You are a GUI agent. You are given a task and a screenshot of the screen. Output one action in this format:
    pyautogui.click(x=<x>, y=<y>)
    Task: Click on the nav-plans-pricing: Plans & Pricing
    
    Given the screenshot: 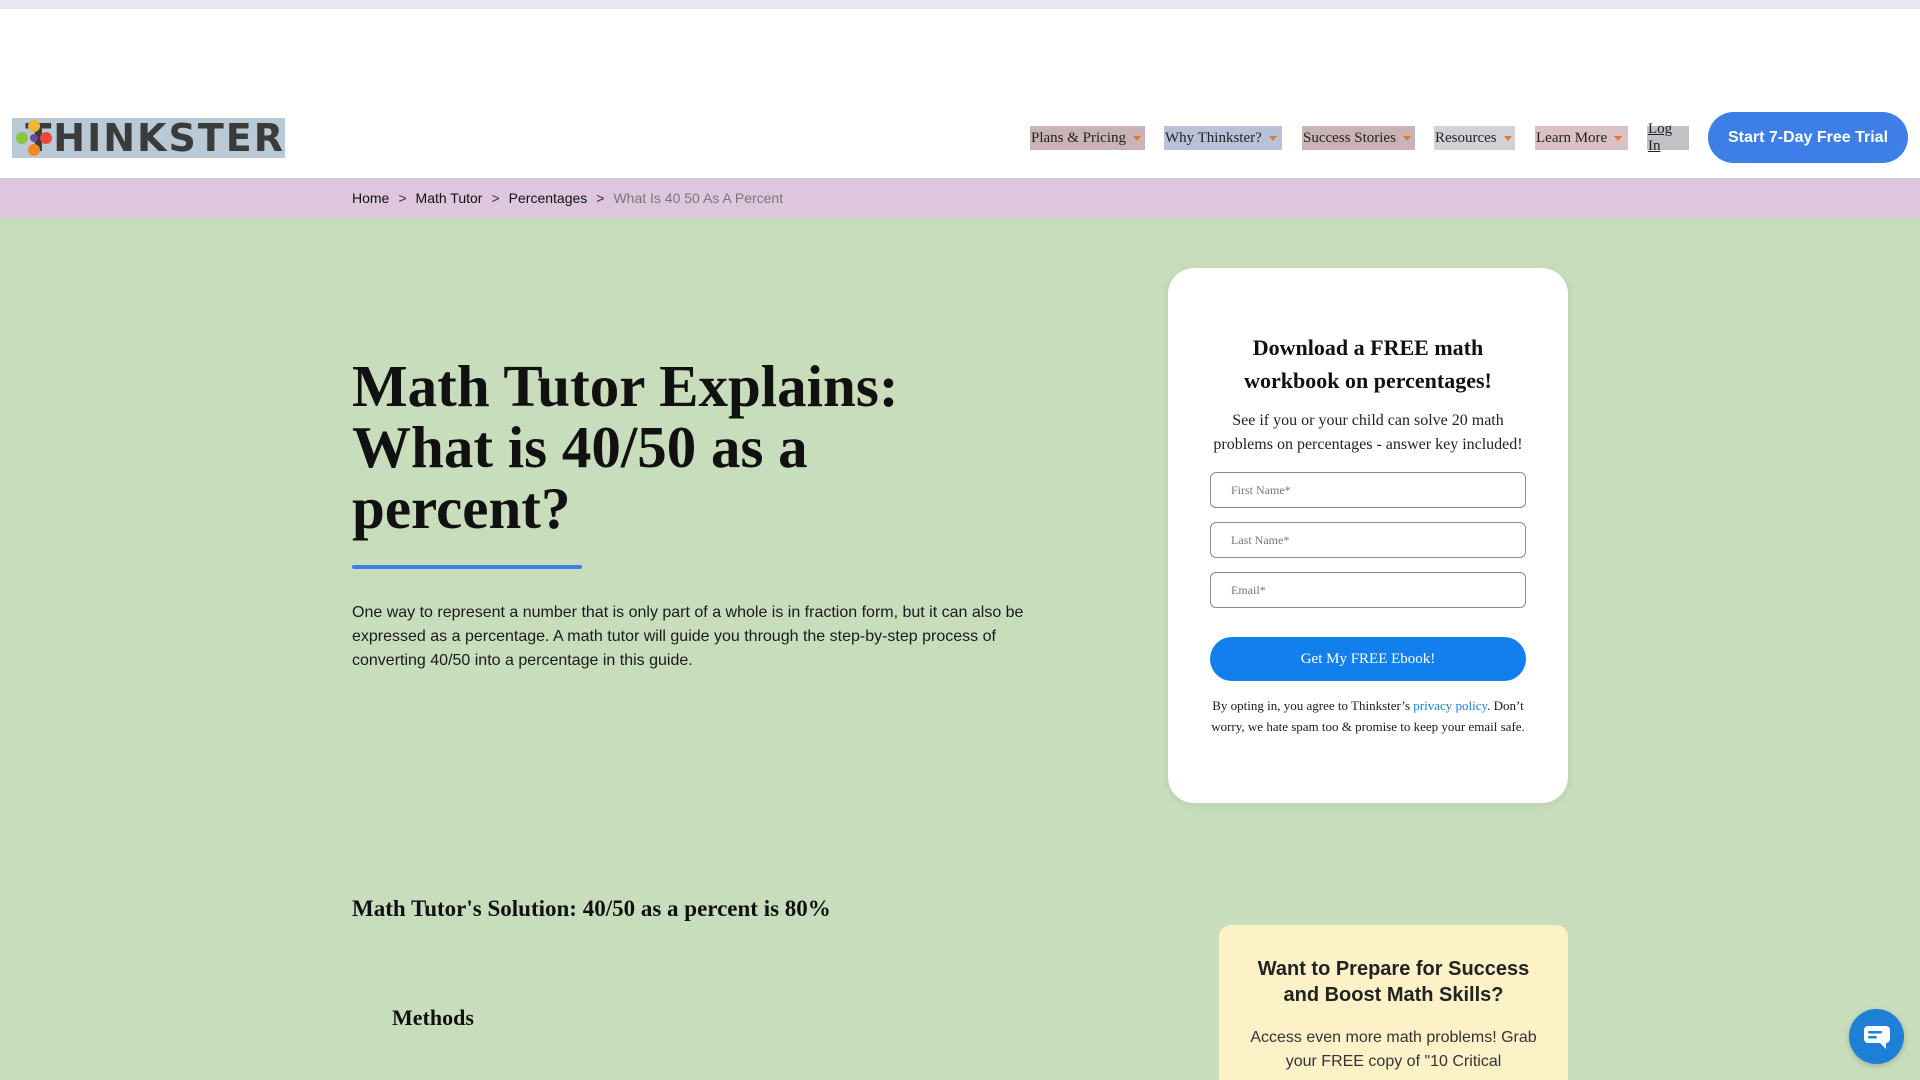 What is the action you would take?
    pyautogui.click(x=1087, y=138)
    